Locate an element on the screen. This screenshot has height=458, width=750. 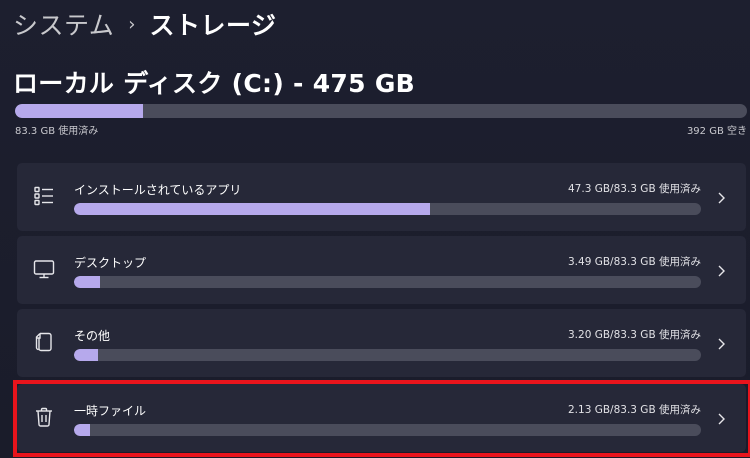
disk-usage-bar-fill is located at coordinates (79, 111).